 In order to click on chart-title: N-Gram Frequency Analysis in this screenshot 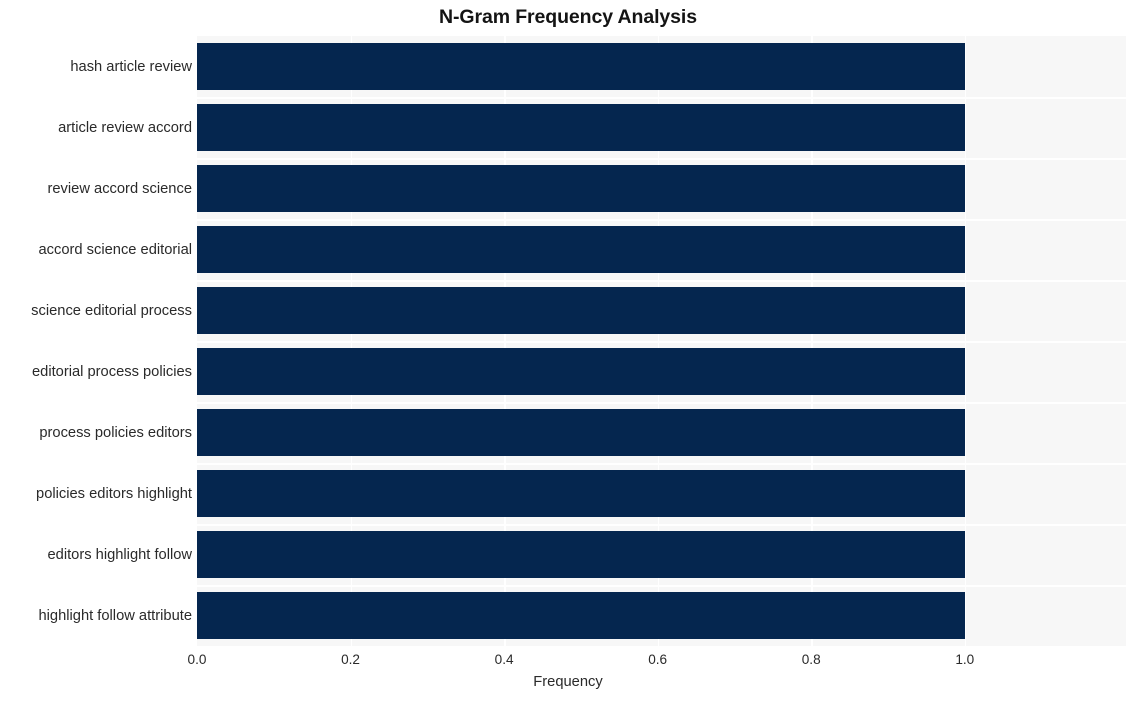, I will do `click(568, 17)`.